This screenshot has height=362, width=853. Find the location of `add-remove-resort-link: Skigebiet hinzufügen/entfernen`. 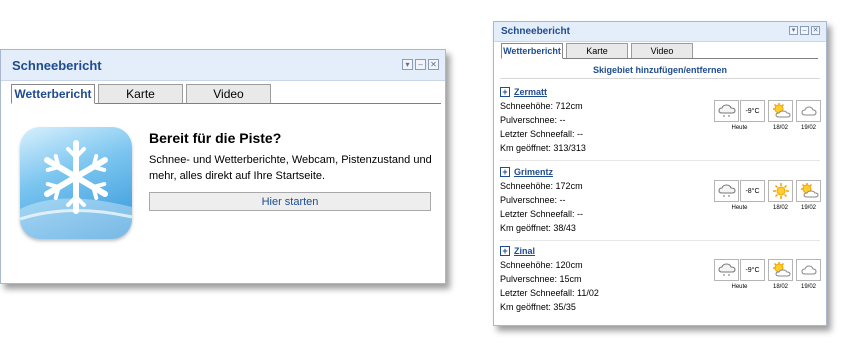

add-remove-resort-link: Skigebiet hinzufügen/entfernen is located at coordinates (660, 70).